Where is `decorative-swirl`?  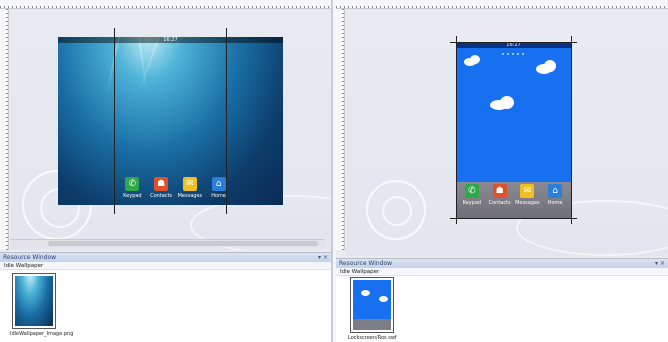
decorative-swirl is located at coordinates (397, 211).